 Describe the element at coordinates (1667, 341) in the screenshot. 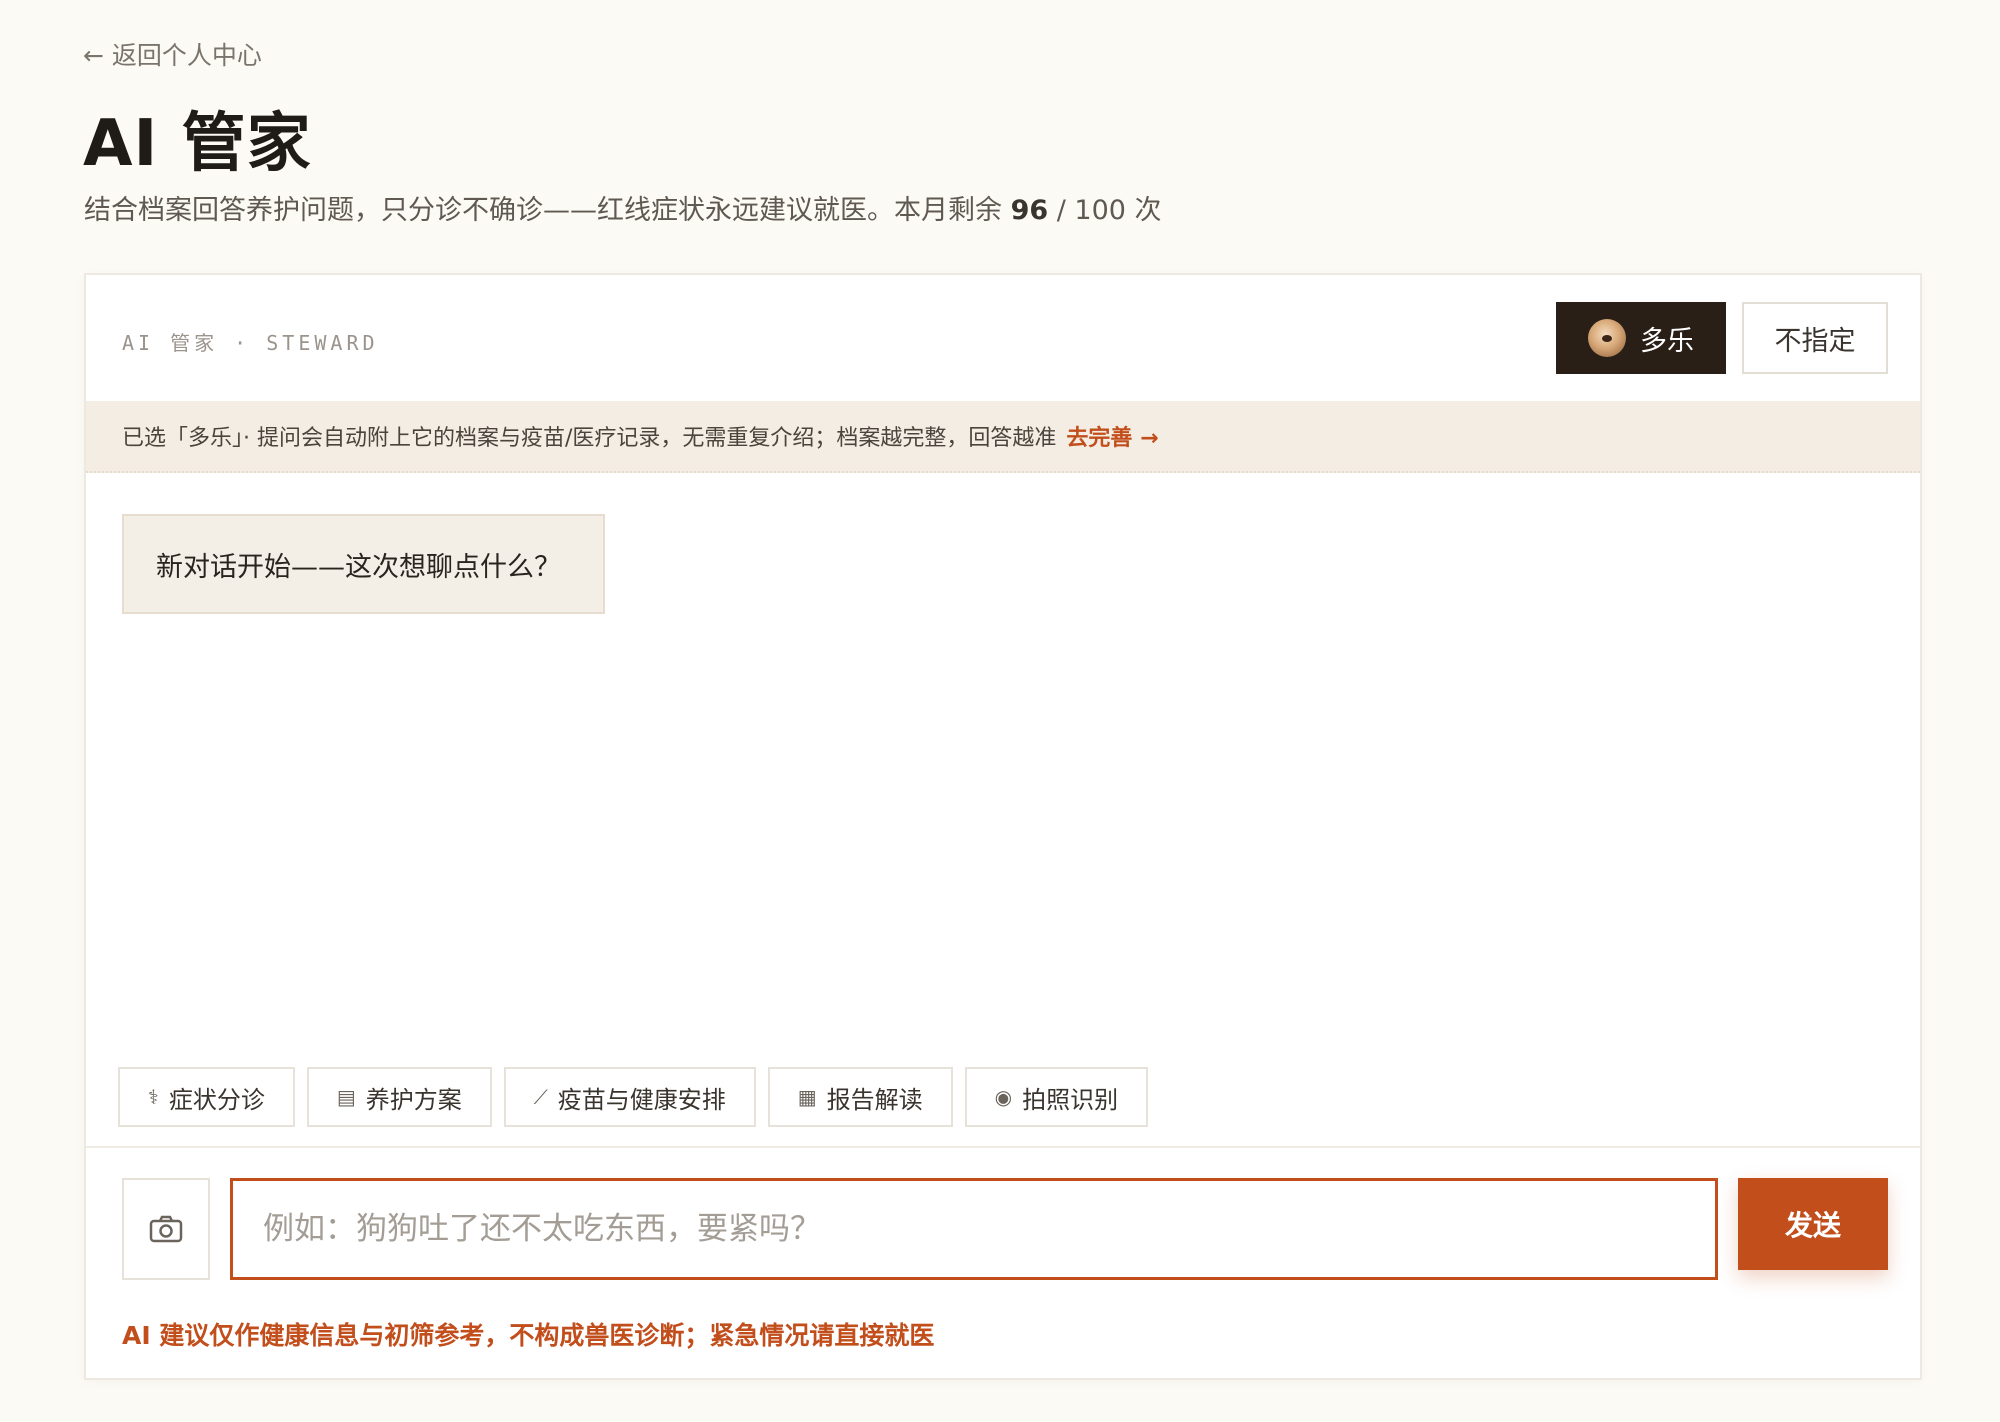

I see `pet-name: 多乐` at that location.